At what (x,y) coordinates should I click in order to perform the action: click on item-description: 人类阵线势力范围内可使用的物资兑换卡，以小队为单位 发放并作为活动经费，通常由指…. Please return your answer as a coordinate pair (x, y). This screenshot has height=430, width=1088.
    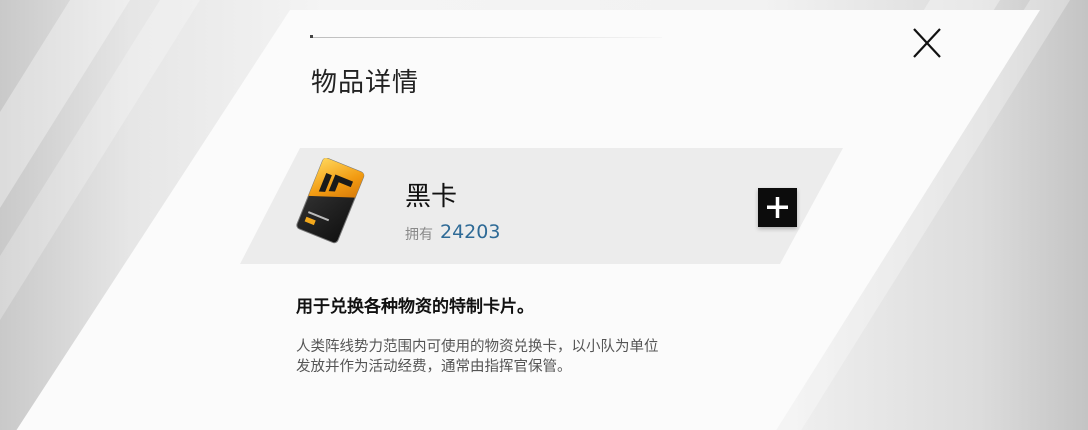
    Looking at the image, I should click on (511, 357).